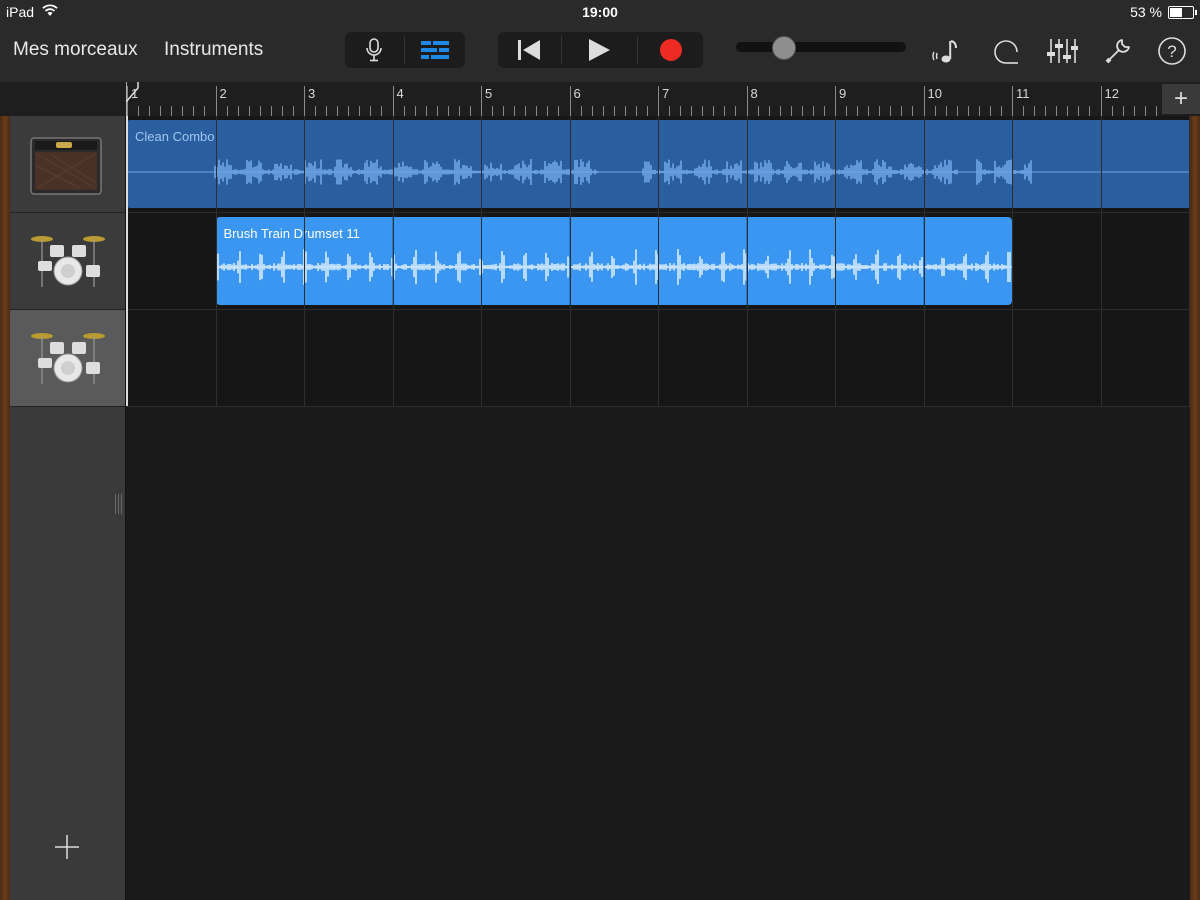  What do you see at coordinates (821, 47) in the screenshot?
I see `master-volume-slider` at bounding box center [821, 47].